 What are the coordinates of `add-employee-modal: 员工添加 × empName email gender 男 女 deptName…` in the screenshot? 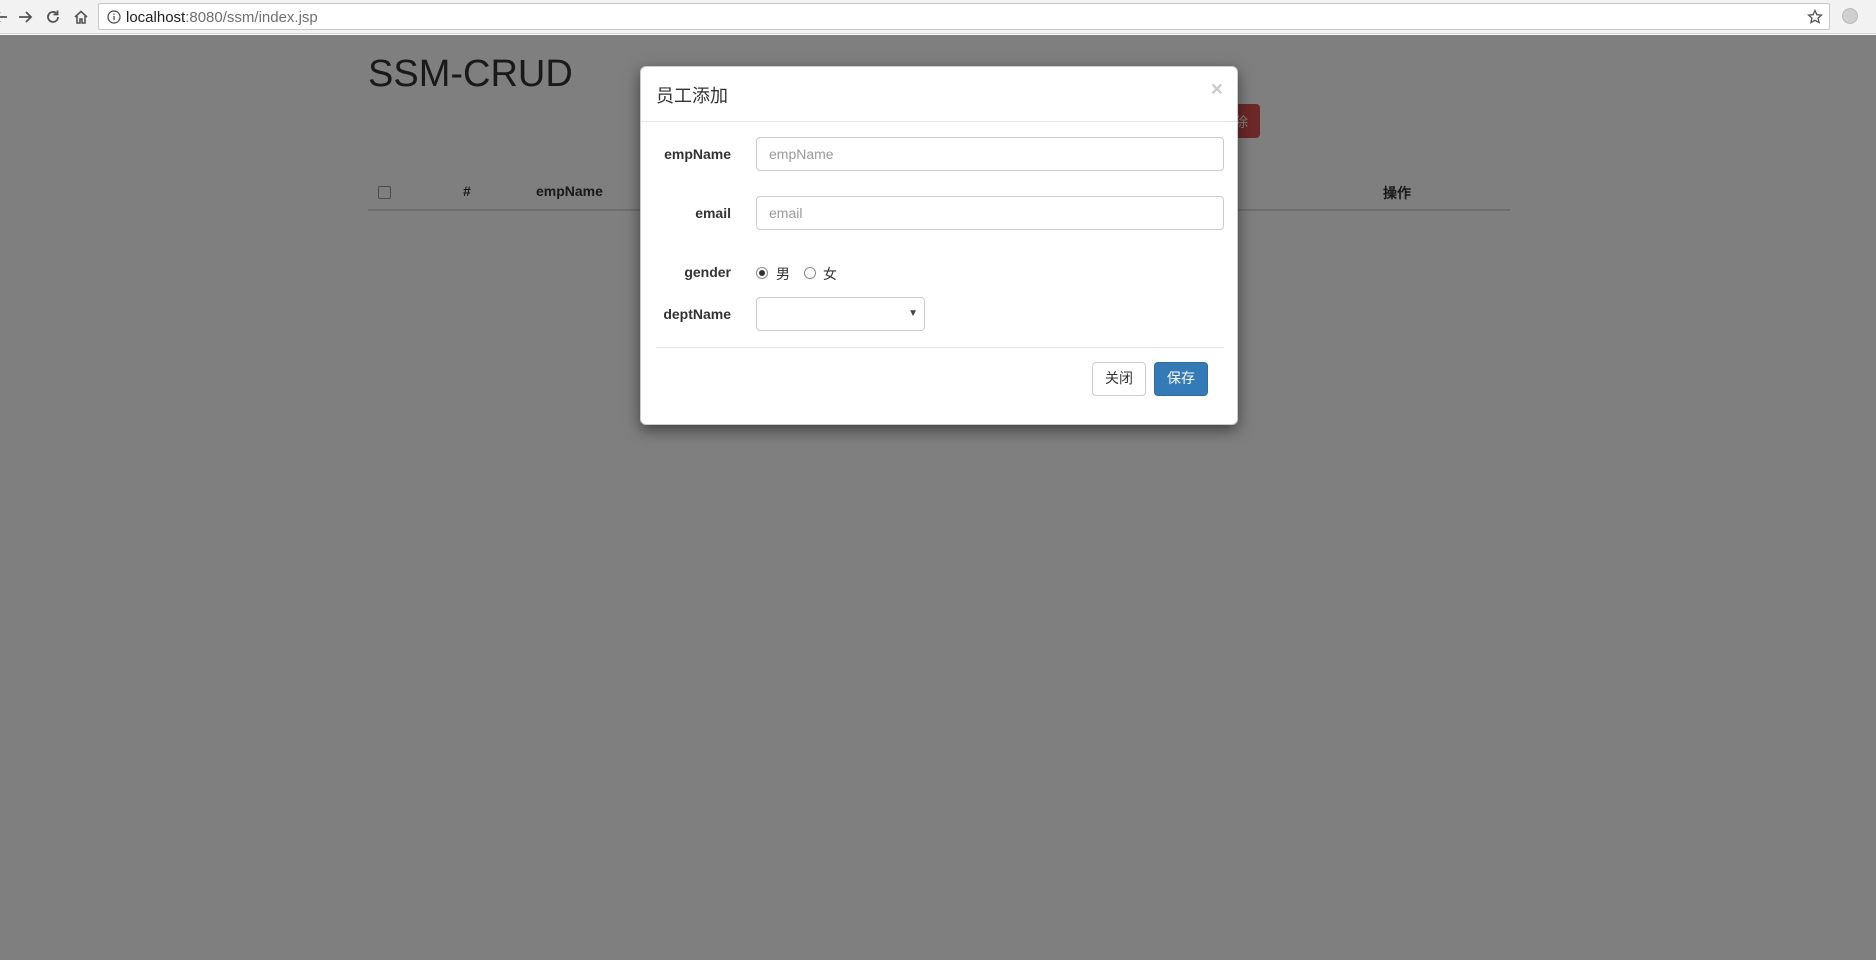 It's located at (939, 245).